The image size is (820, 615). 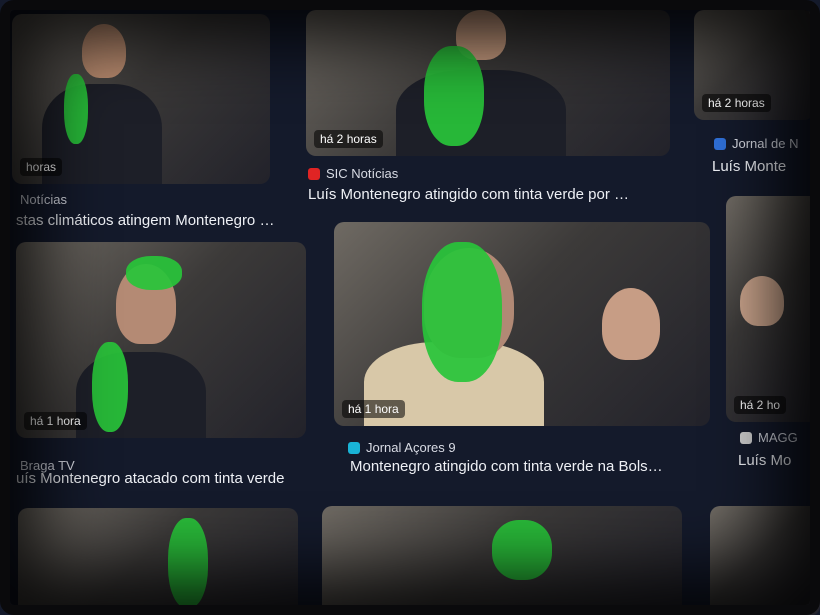 I want to click on source-label: Notícias, so click(x=43, y=199).